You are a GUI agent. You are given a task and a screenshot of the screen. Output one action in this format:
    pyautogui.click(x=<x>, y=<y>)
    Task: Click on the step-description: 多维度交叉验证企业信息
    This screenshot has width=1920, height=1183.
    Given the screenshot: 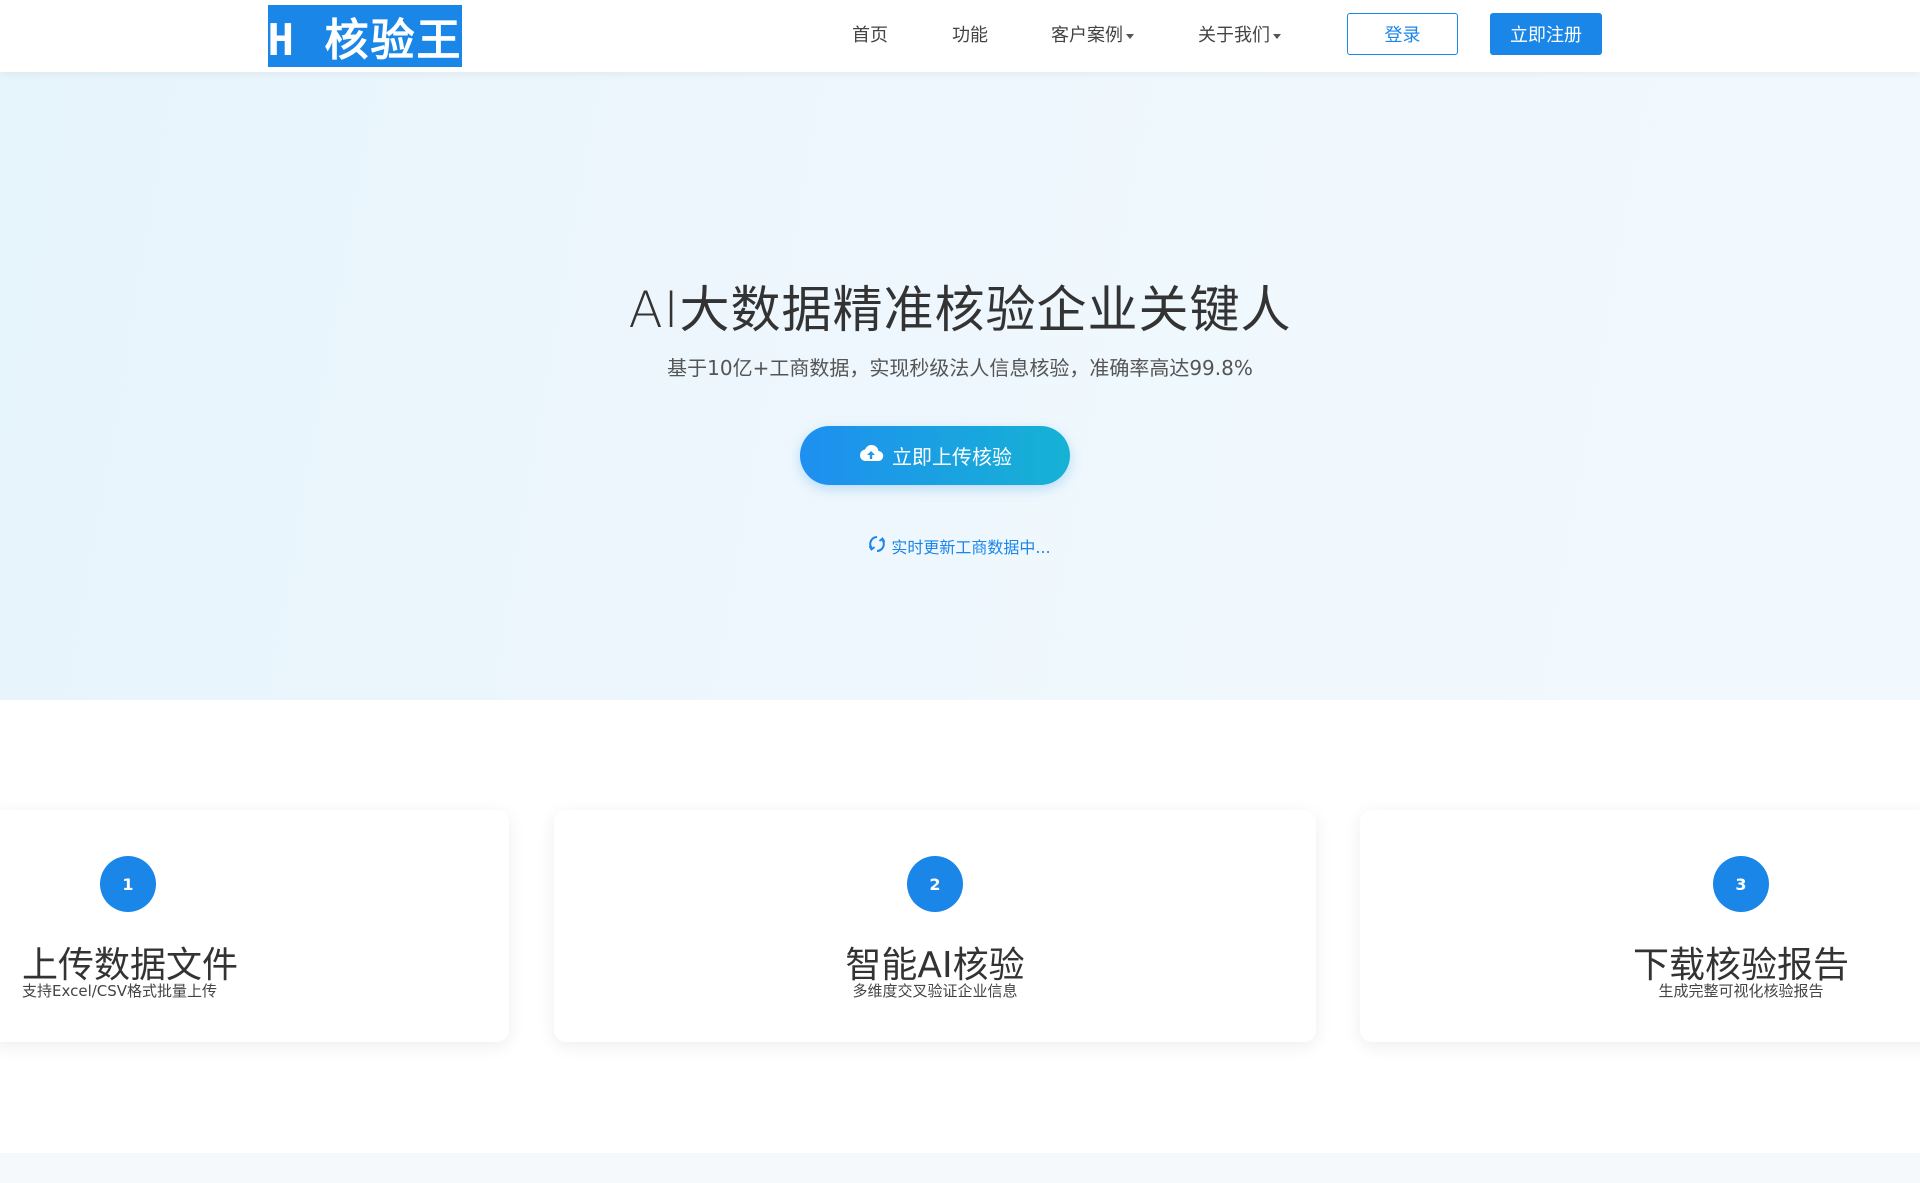 What is the action you would take?
    pyautogui.click(x=935, y=991)
    